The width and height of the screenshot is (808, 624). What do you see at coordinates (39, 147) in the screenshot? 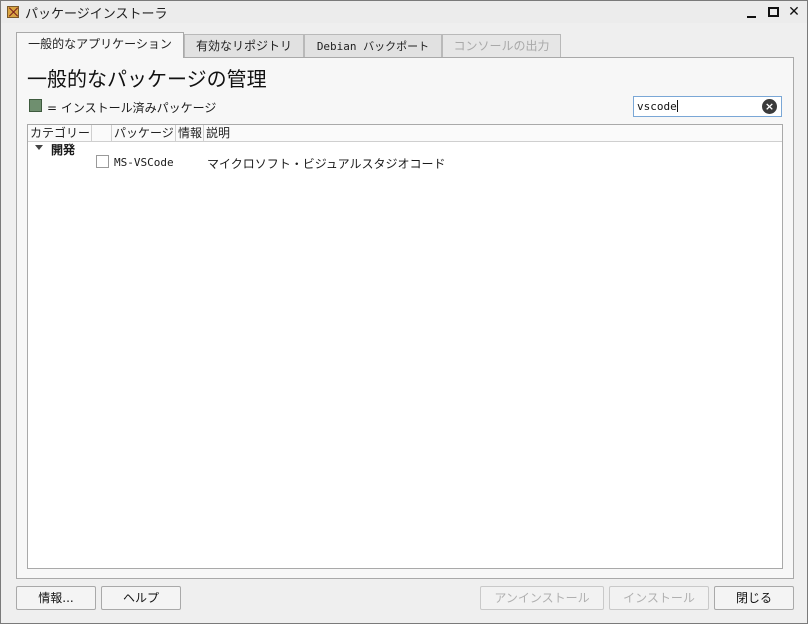
I see `expander-down-icon` at bounding box center [39, 147].